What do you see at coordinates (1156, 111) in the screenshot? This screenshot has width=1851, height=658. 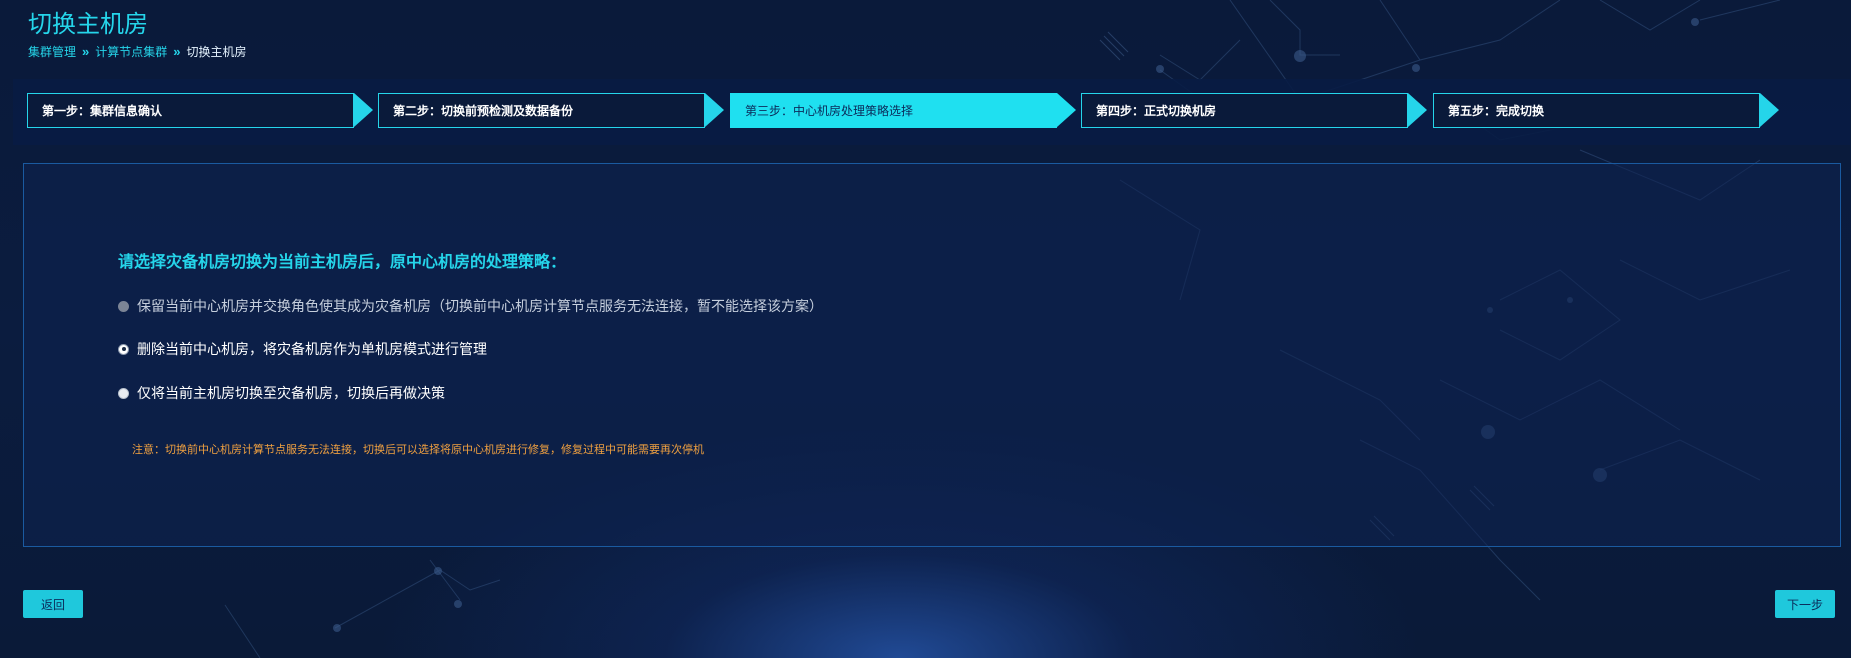 I see `step-4-label: 第四步：正式切换机房` at bounding box center [1156, 111].